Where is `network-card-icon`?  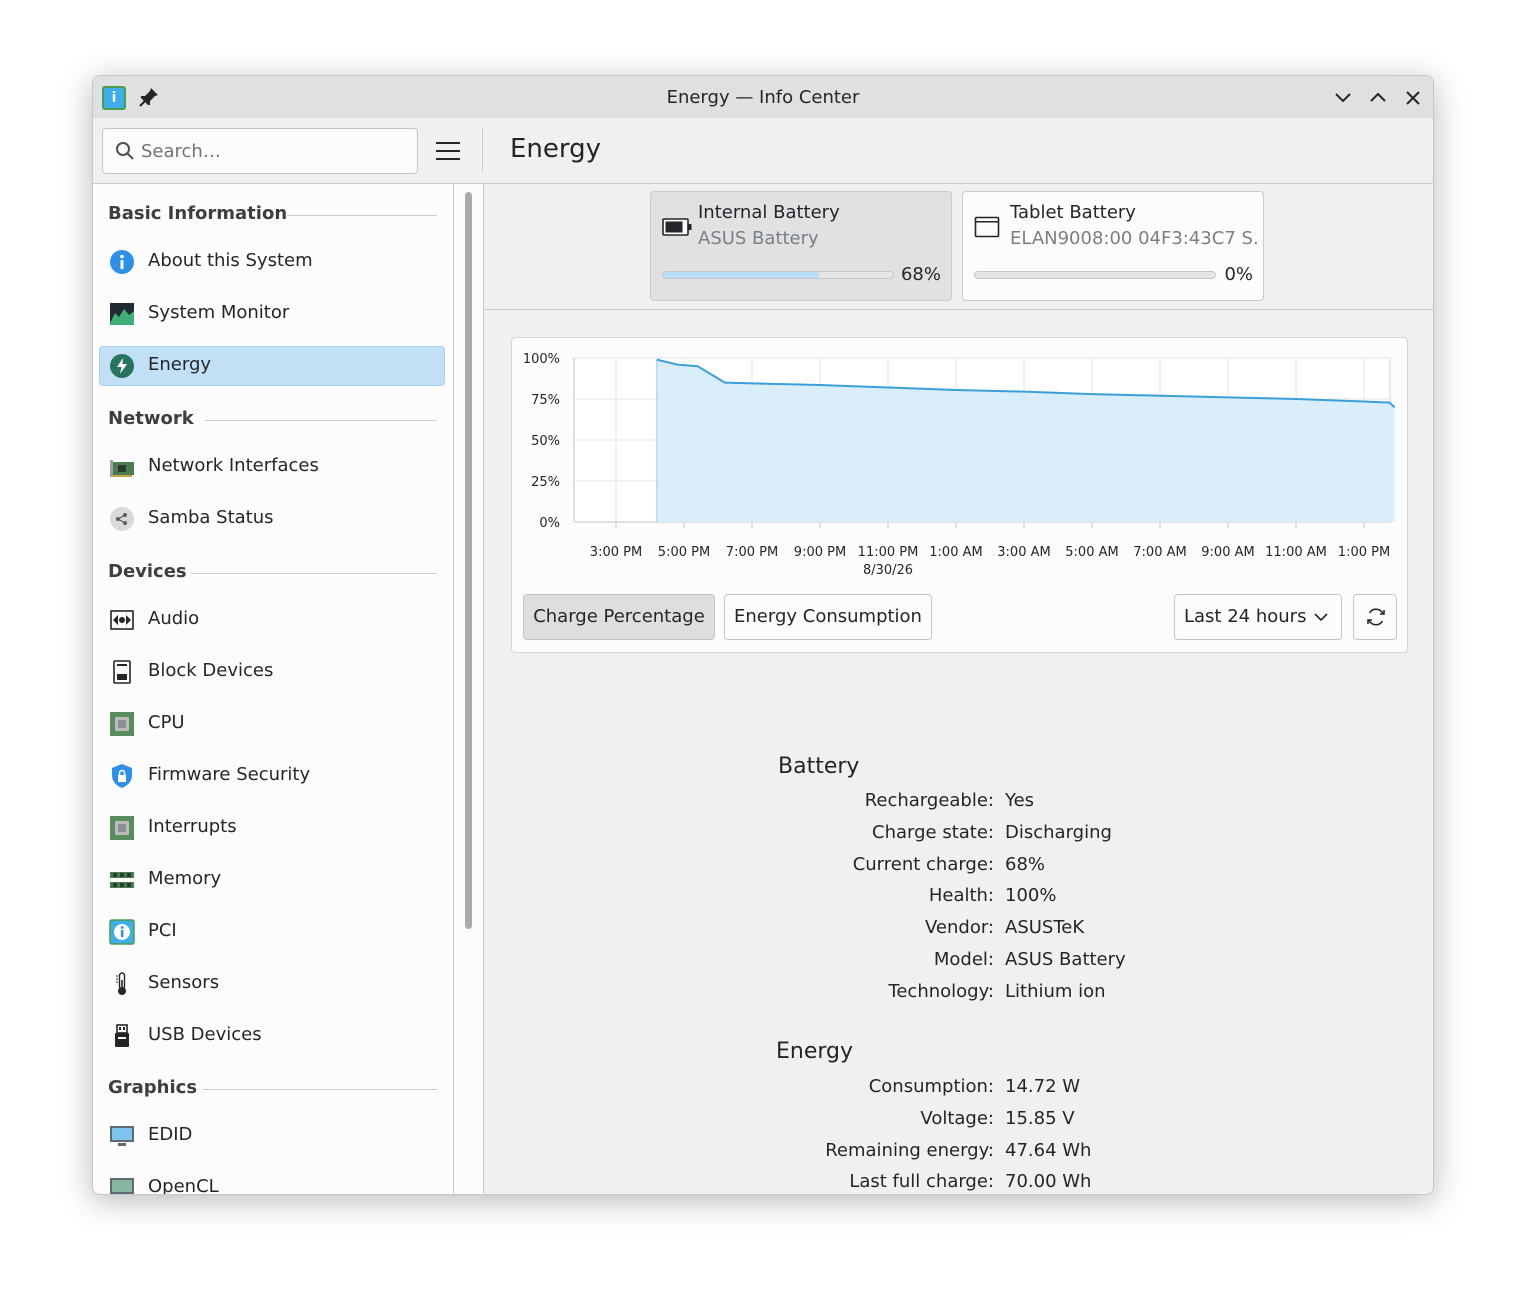
network-card-icon is located at coordinates (122, 468).